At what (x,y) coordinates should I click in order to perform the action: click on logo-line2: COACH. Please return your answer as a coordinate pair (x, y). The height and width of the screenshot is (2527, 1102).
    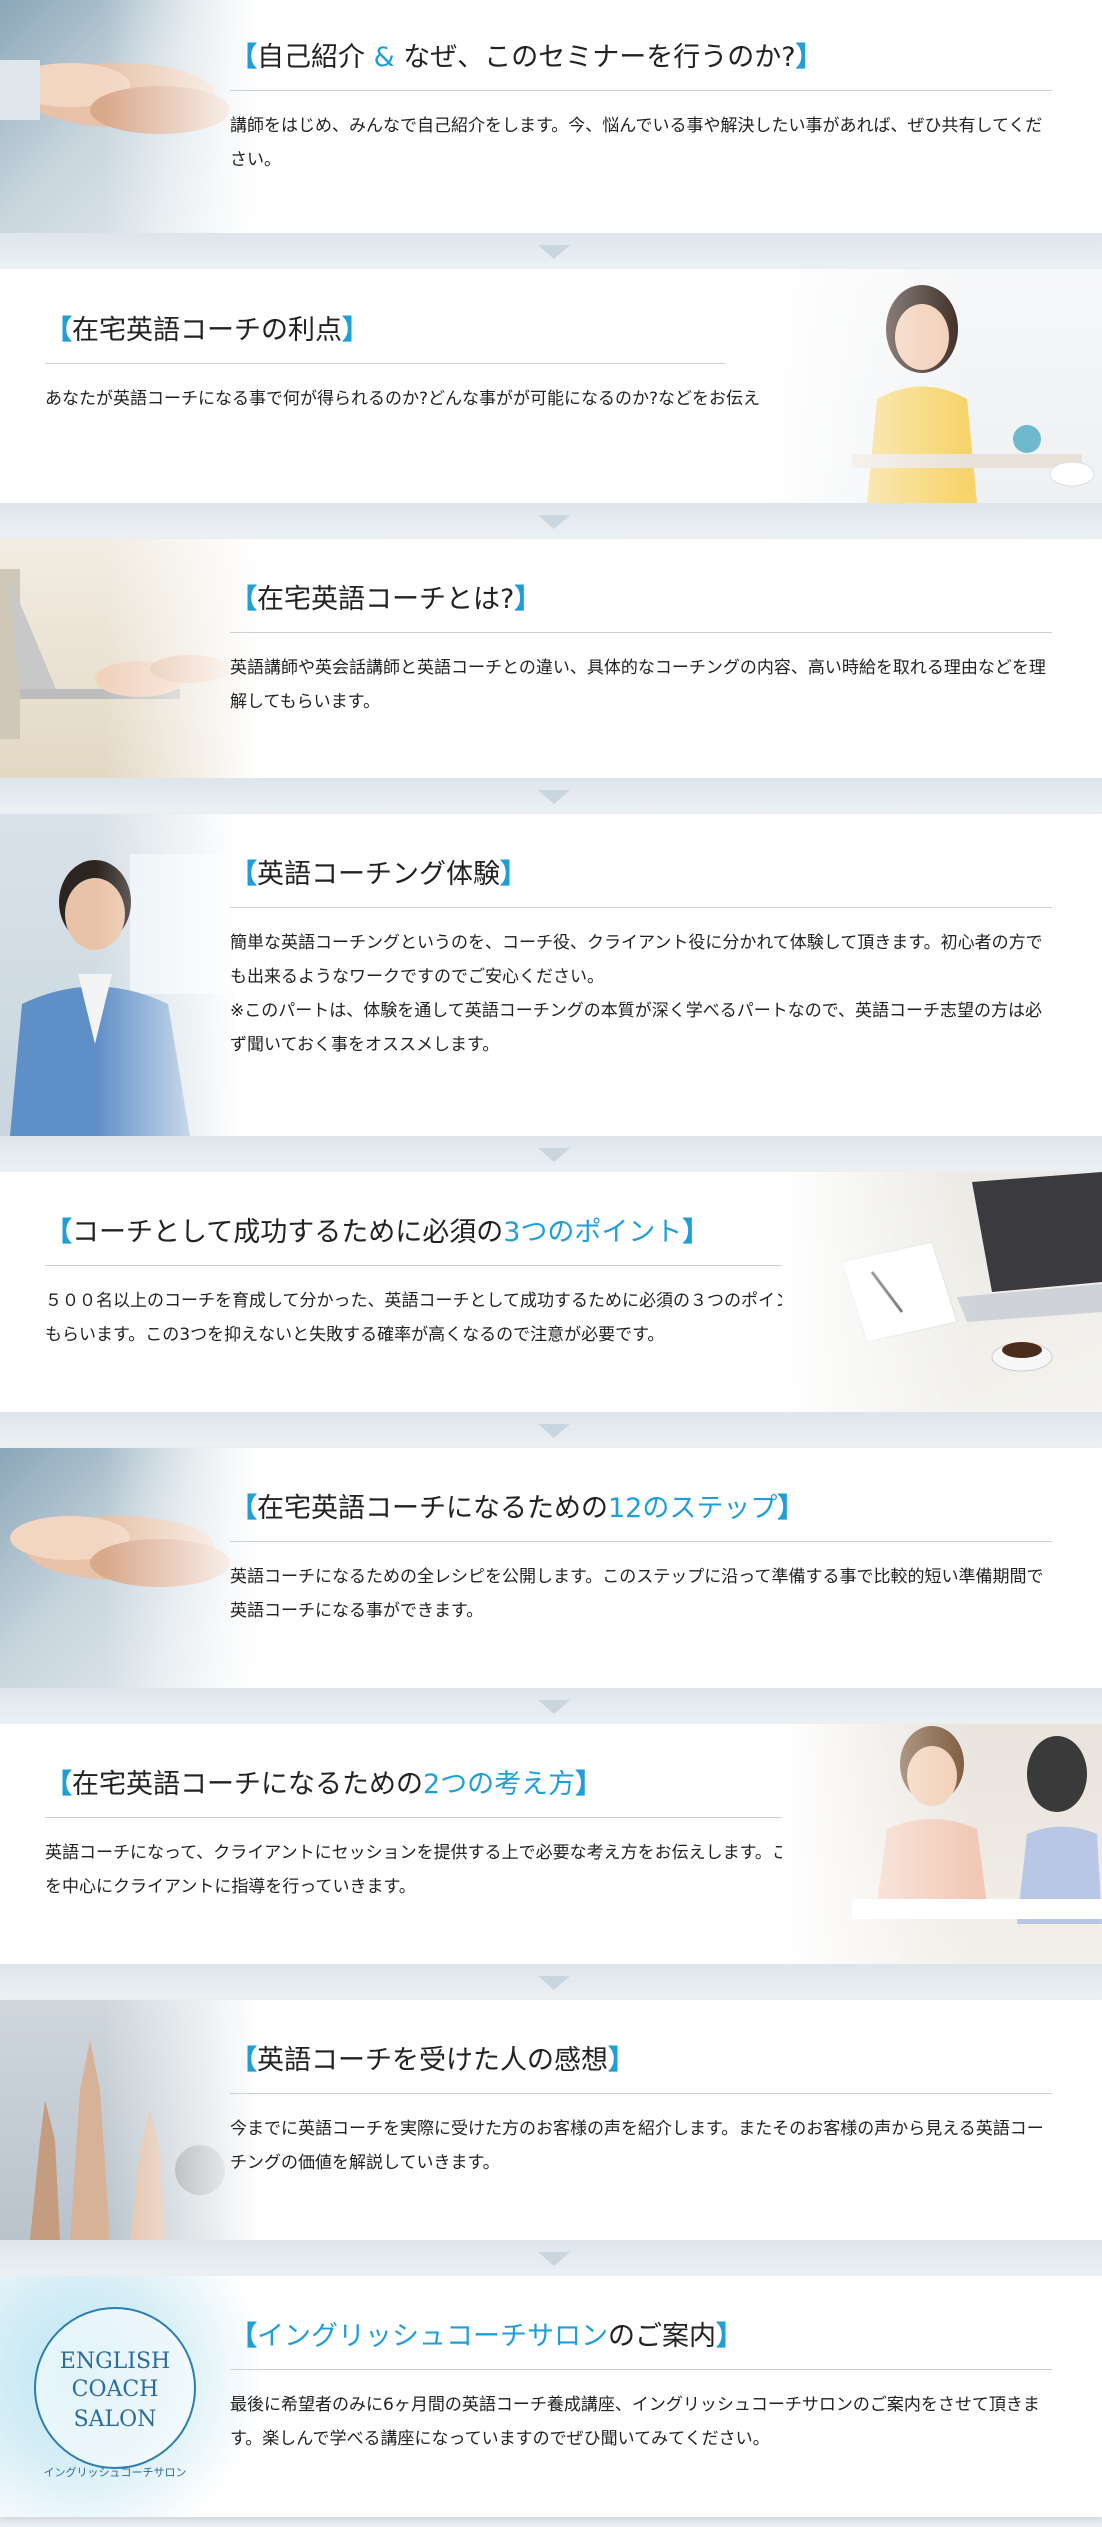
    Looking at the image, I should click on (115, 2389).